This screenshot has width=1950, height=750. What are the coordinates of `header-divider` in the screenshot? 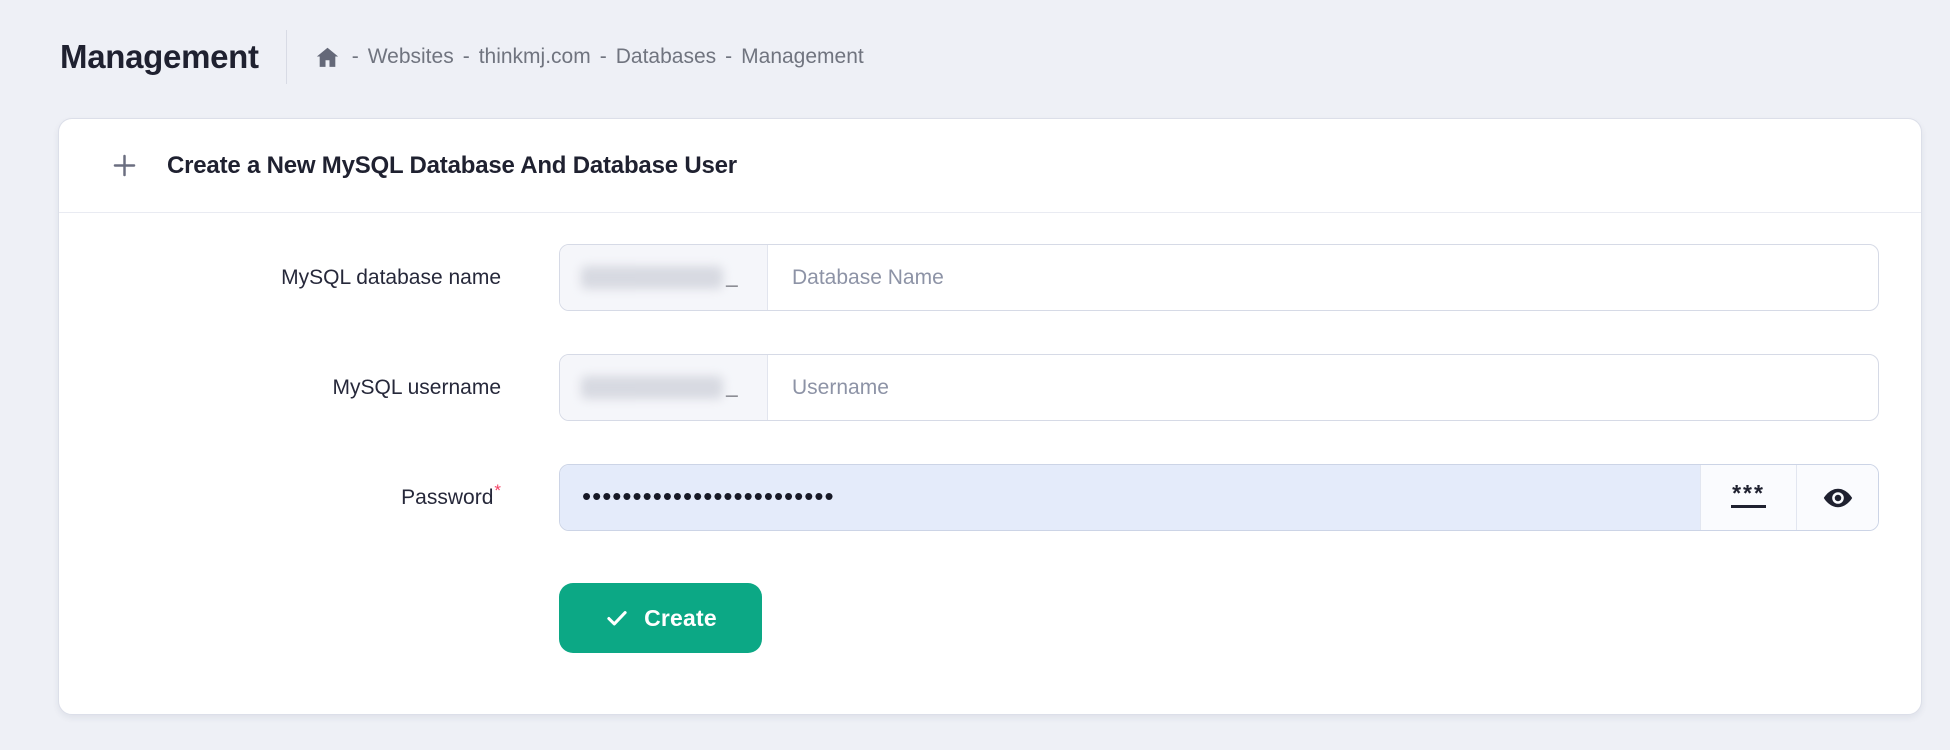 It's located at (286, 57).